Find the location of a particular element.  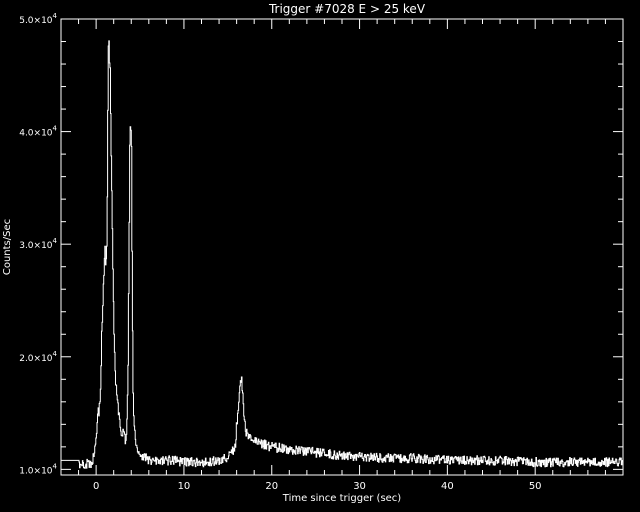

y-axis-label: Counts/Sec is located at coordinates (7, 247).